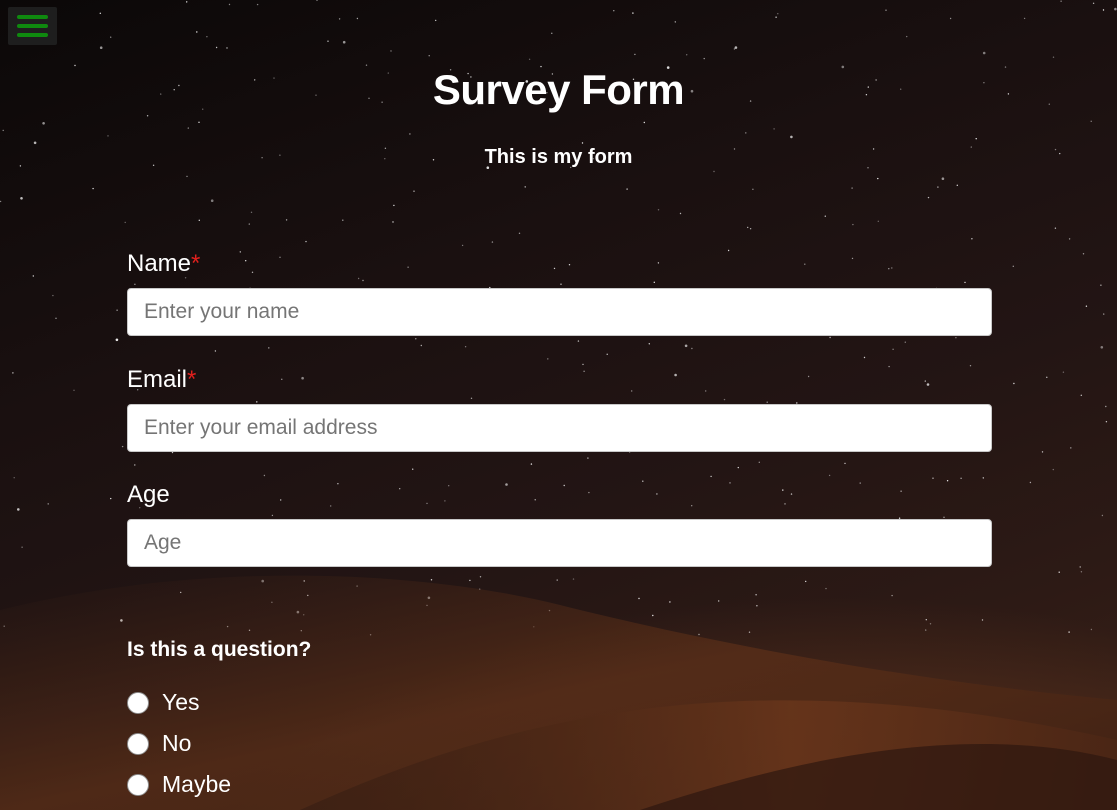 The width and height of the screenshot is (1117, 810). What do you see at coordinates (559, 428) in the screenshot?
I see `email-input` at bounding box center [559, 428].